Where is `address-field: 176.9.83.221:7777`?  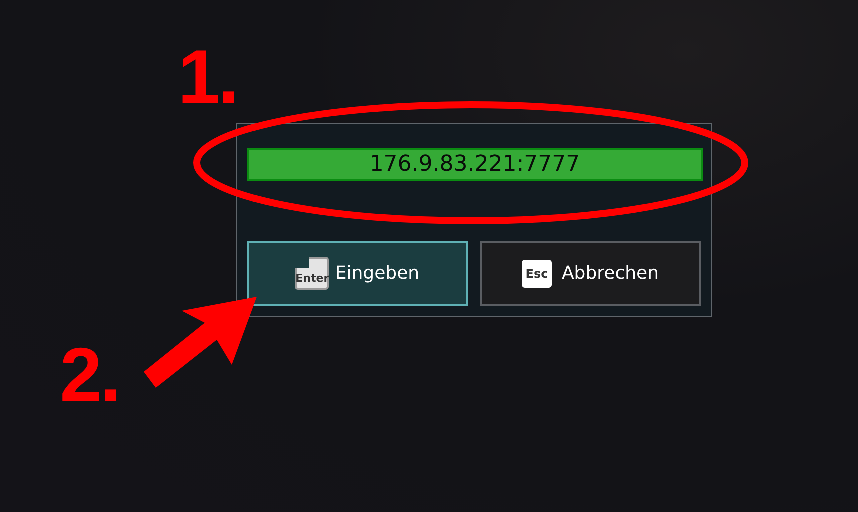 address-field: 176.9.83.221:7777 is located at coordinates (475, 164).